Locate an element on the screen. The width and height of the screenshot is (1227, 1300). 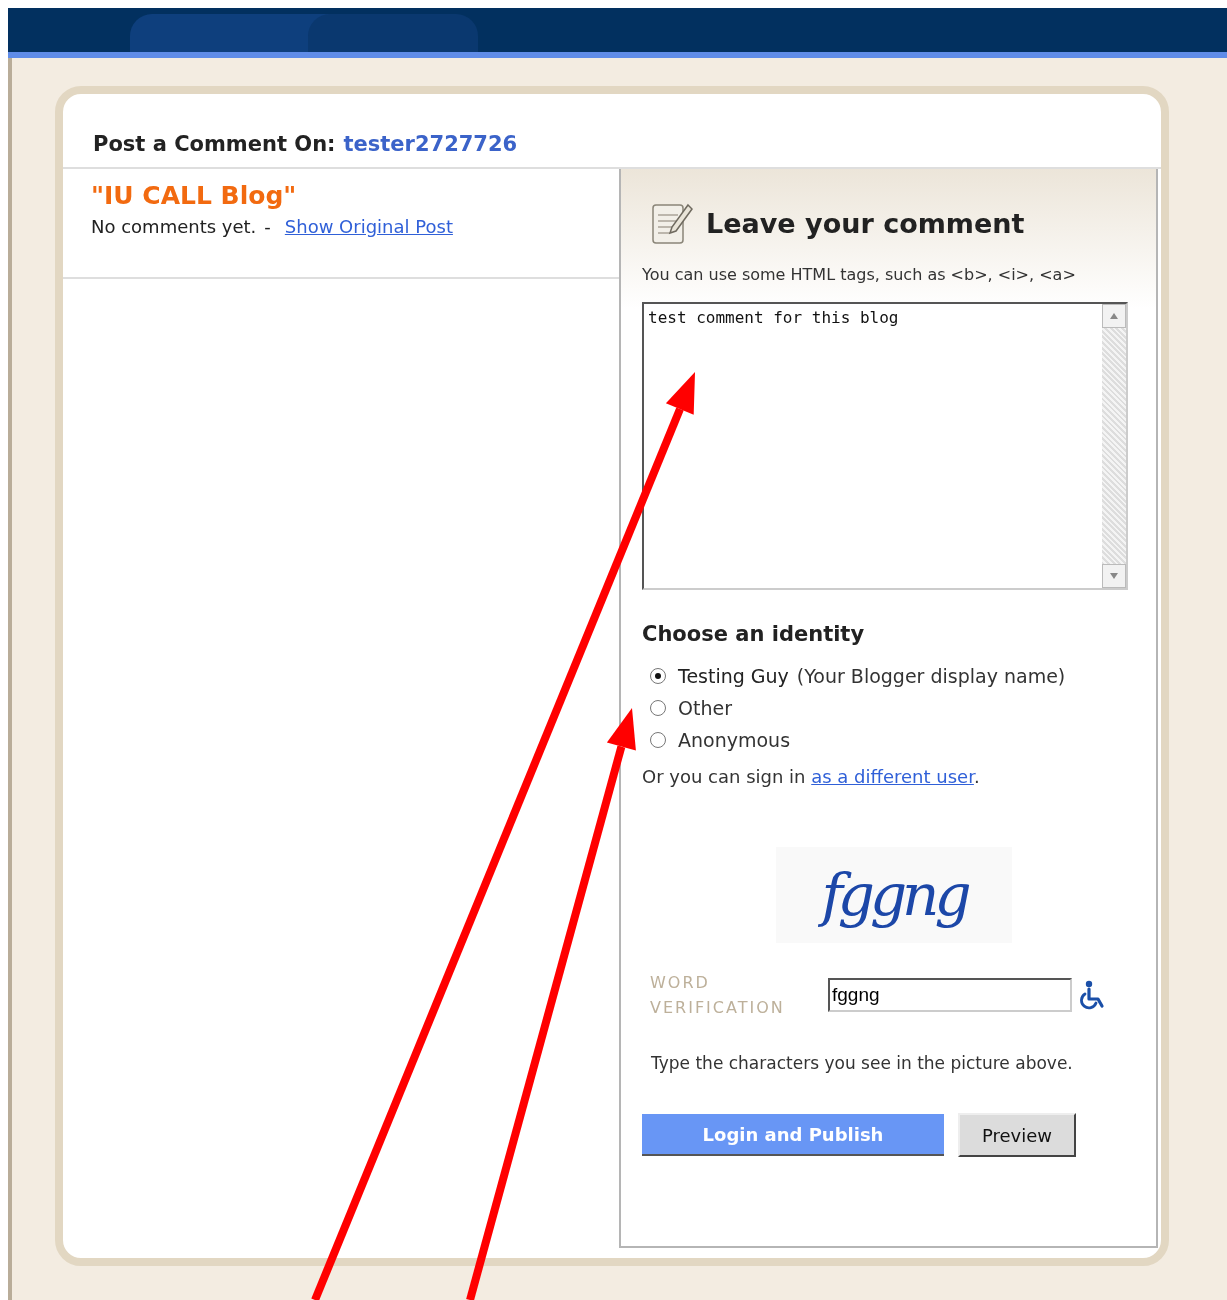
down-arrow-icon is located at coordinates (1114, 576).